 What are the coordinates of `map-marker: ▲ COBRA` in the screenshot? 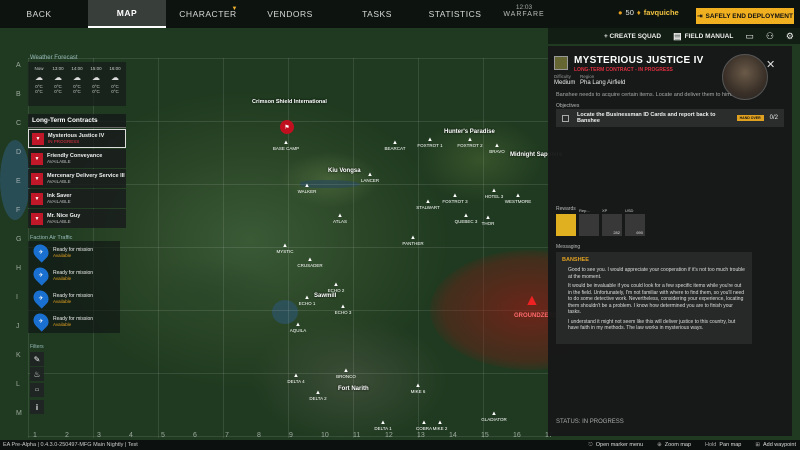 It's located at (424, 425).